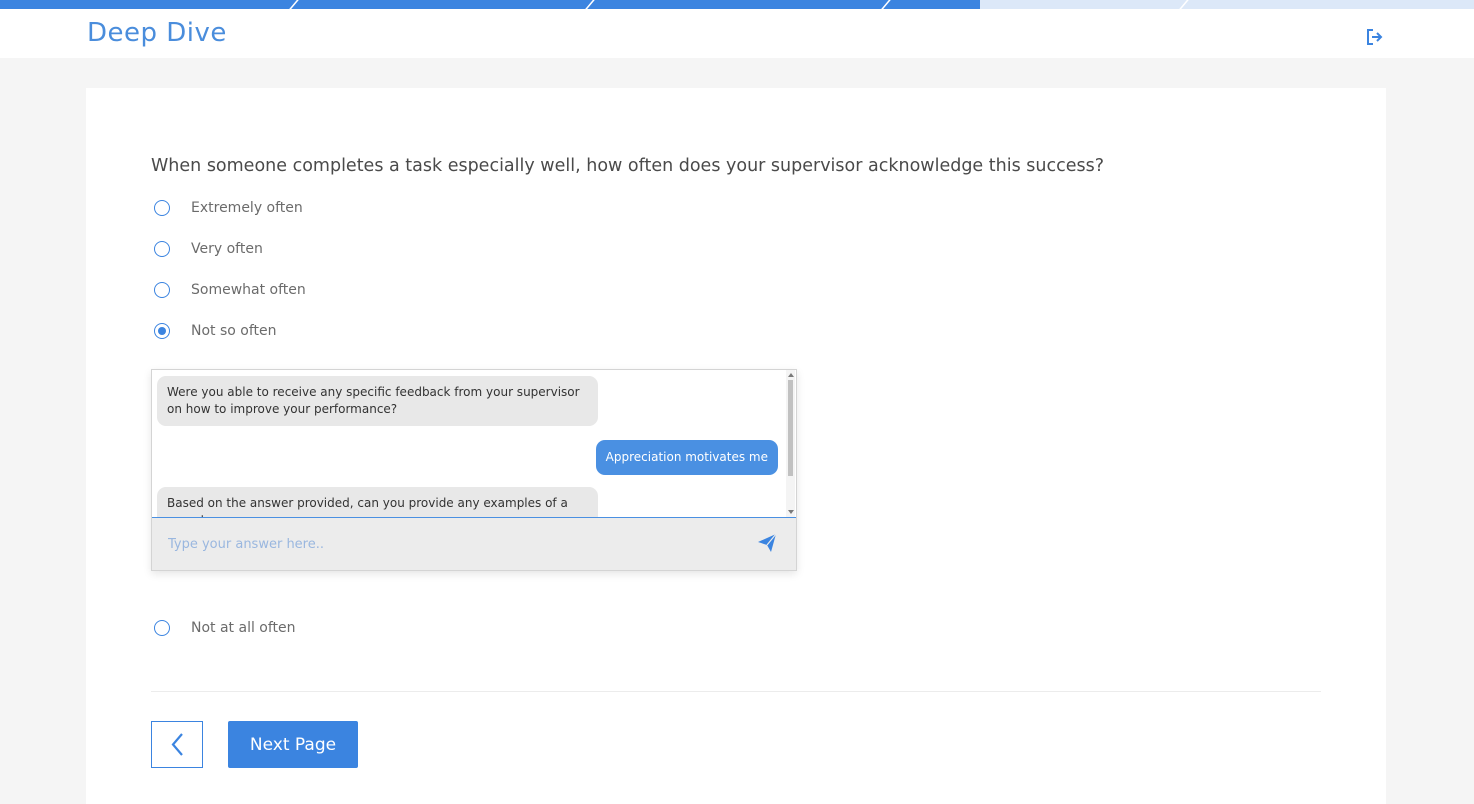  I want to click on option-label: Somewhat often, so click(248, 290).